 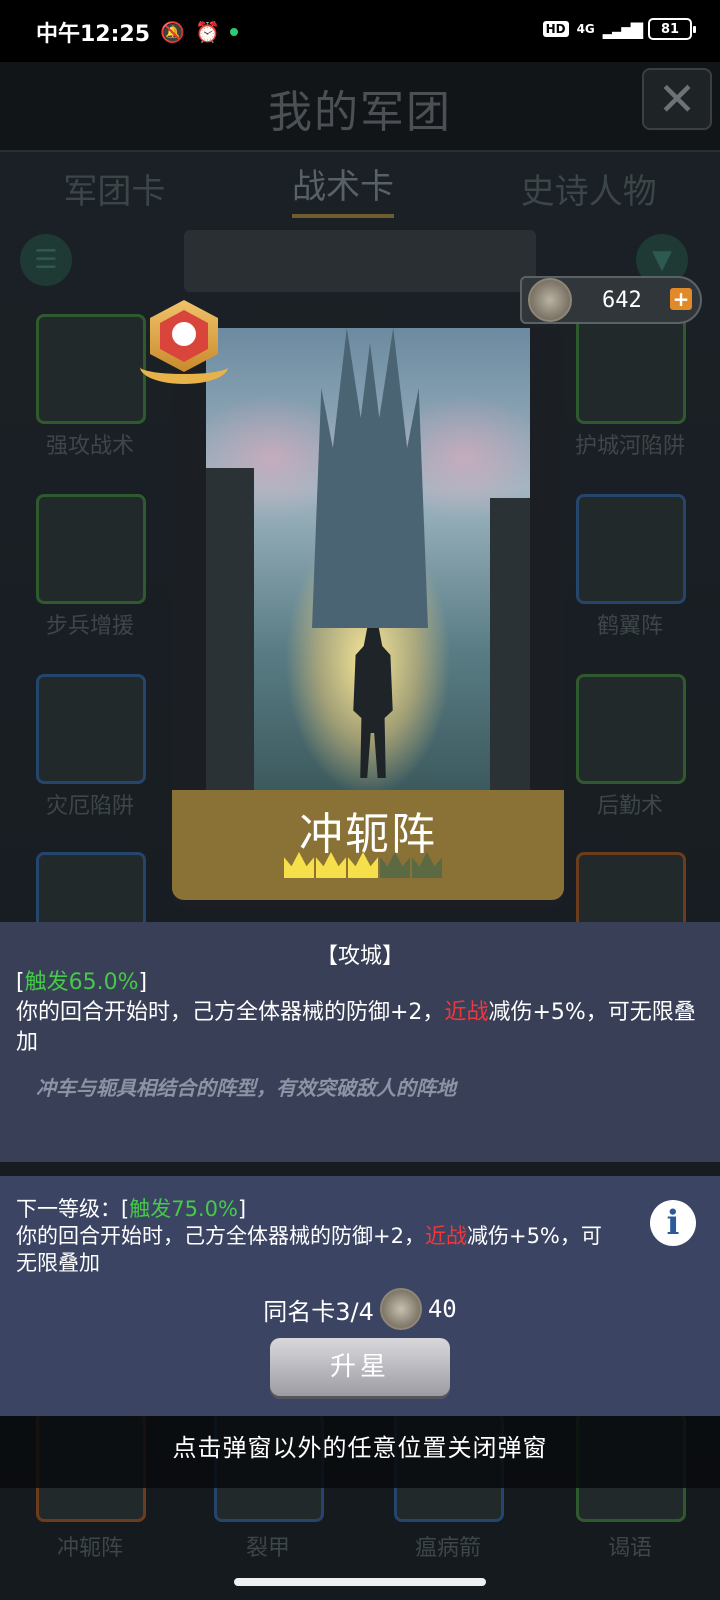 I want to click on card-label: 鹤翼阵, so click(x=629, y=626).